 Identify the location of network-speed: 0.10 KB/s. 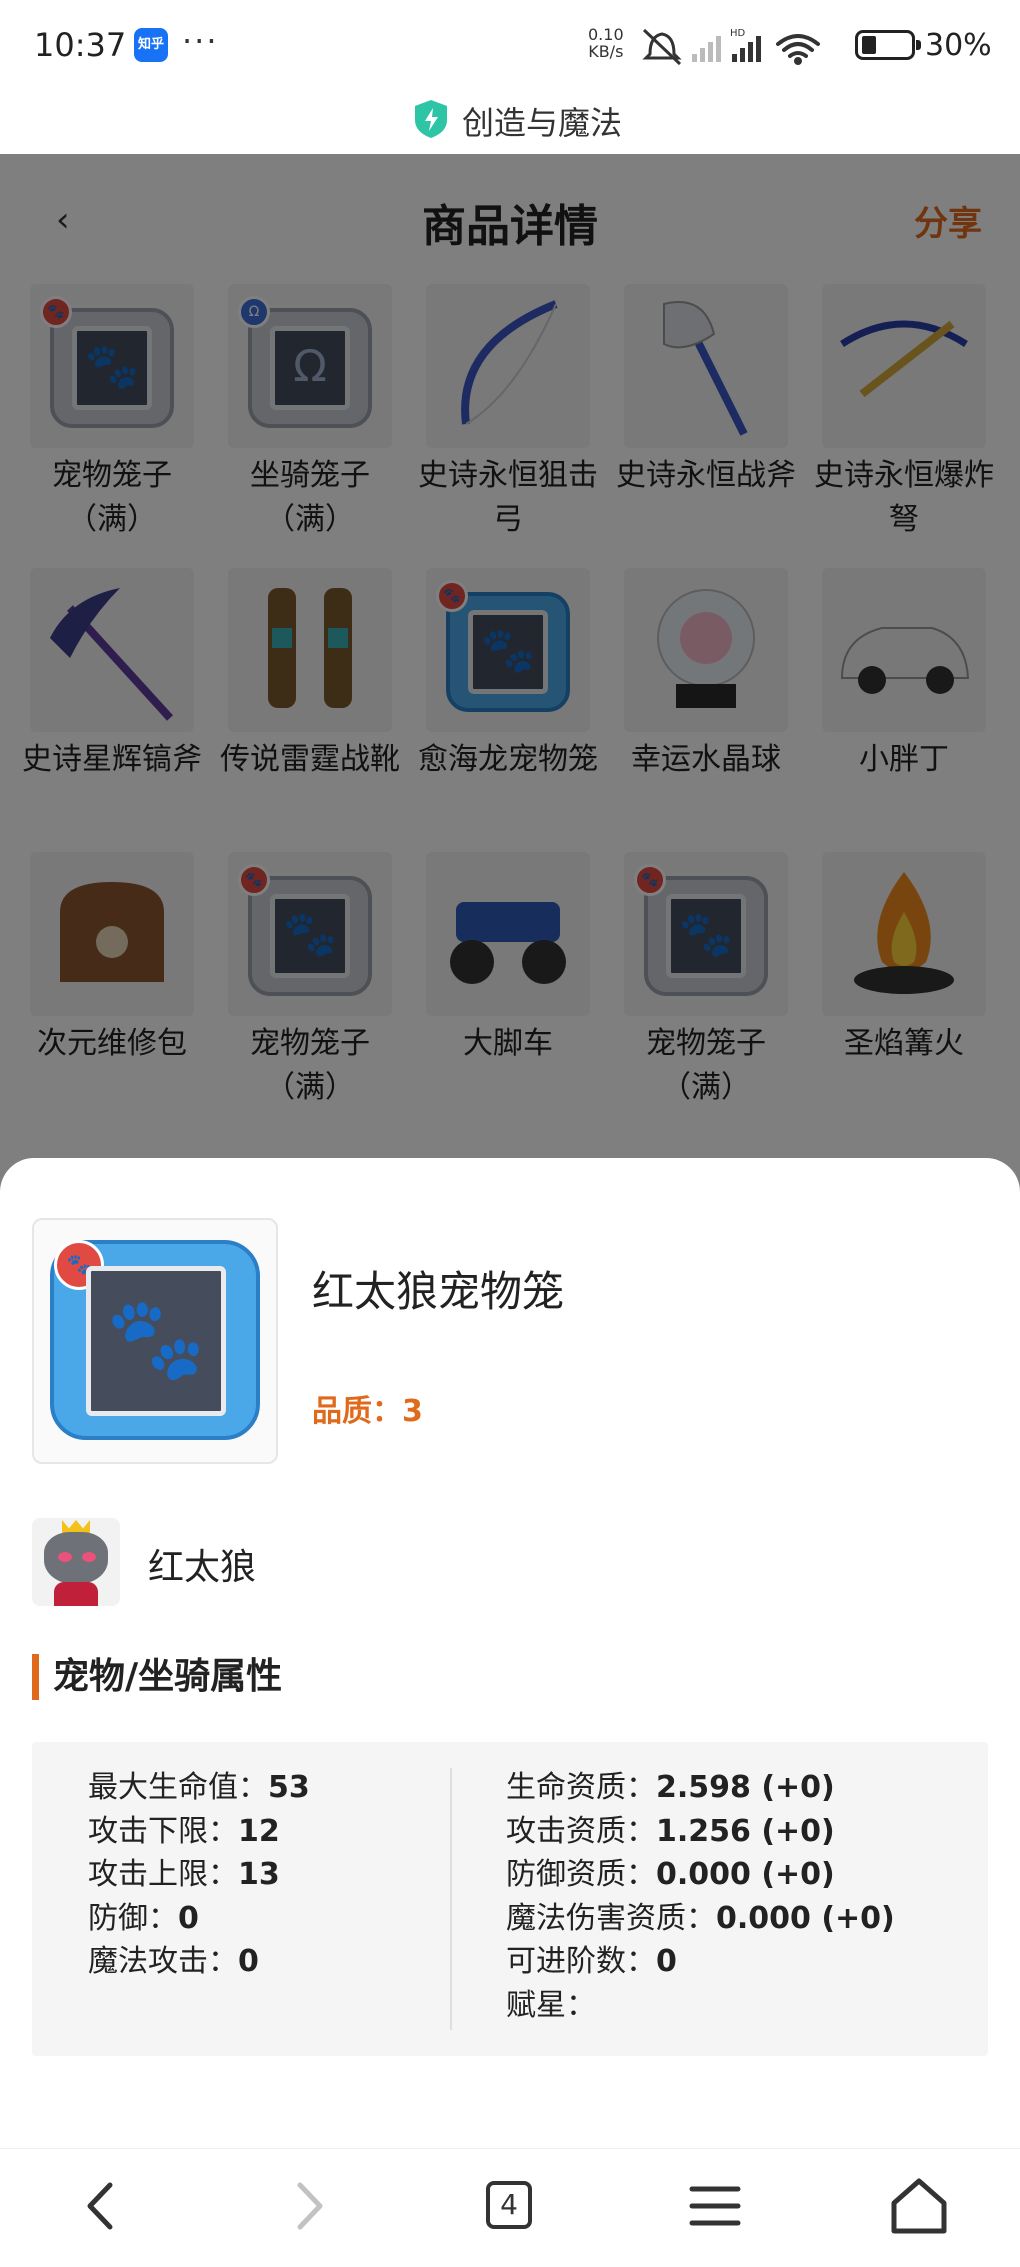
(606, 43).